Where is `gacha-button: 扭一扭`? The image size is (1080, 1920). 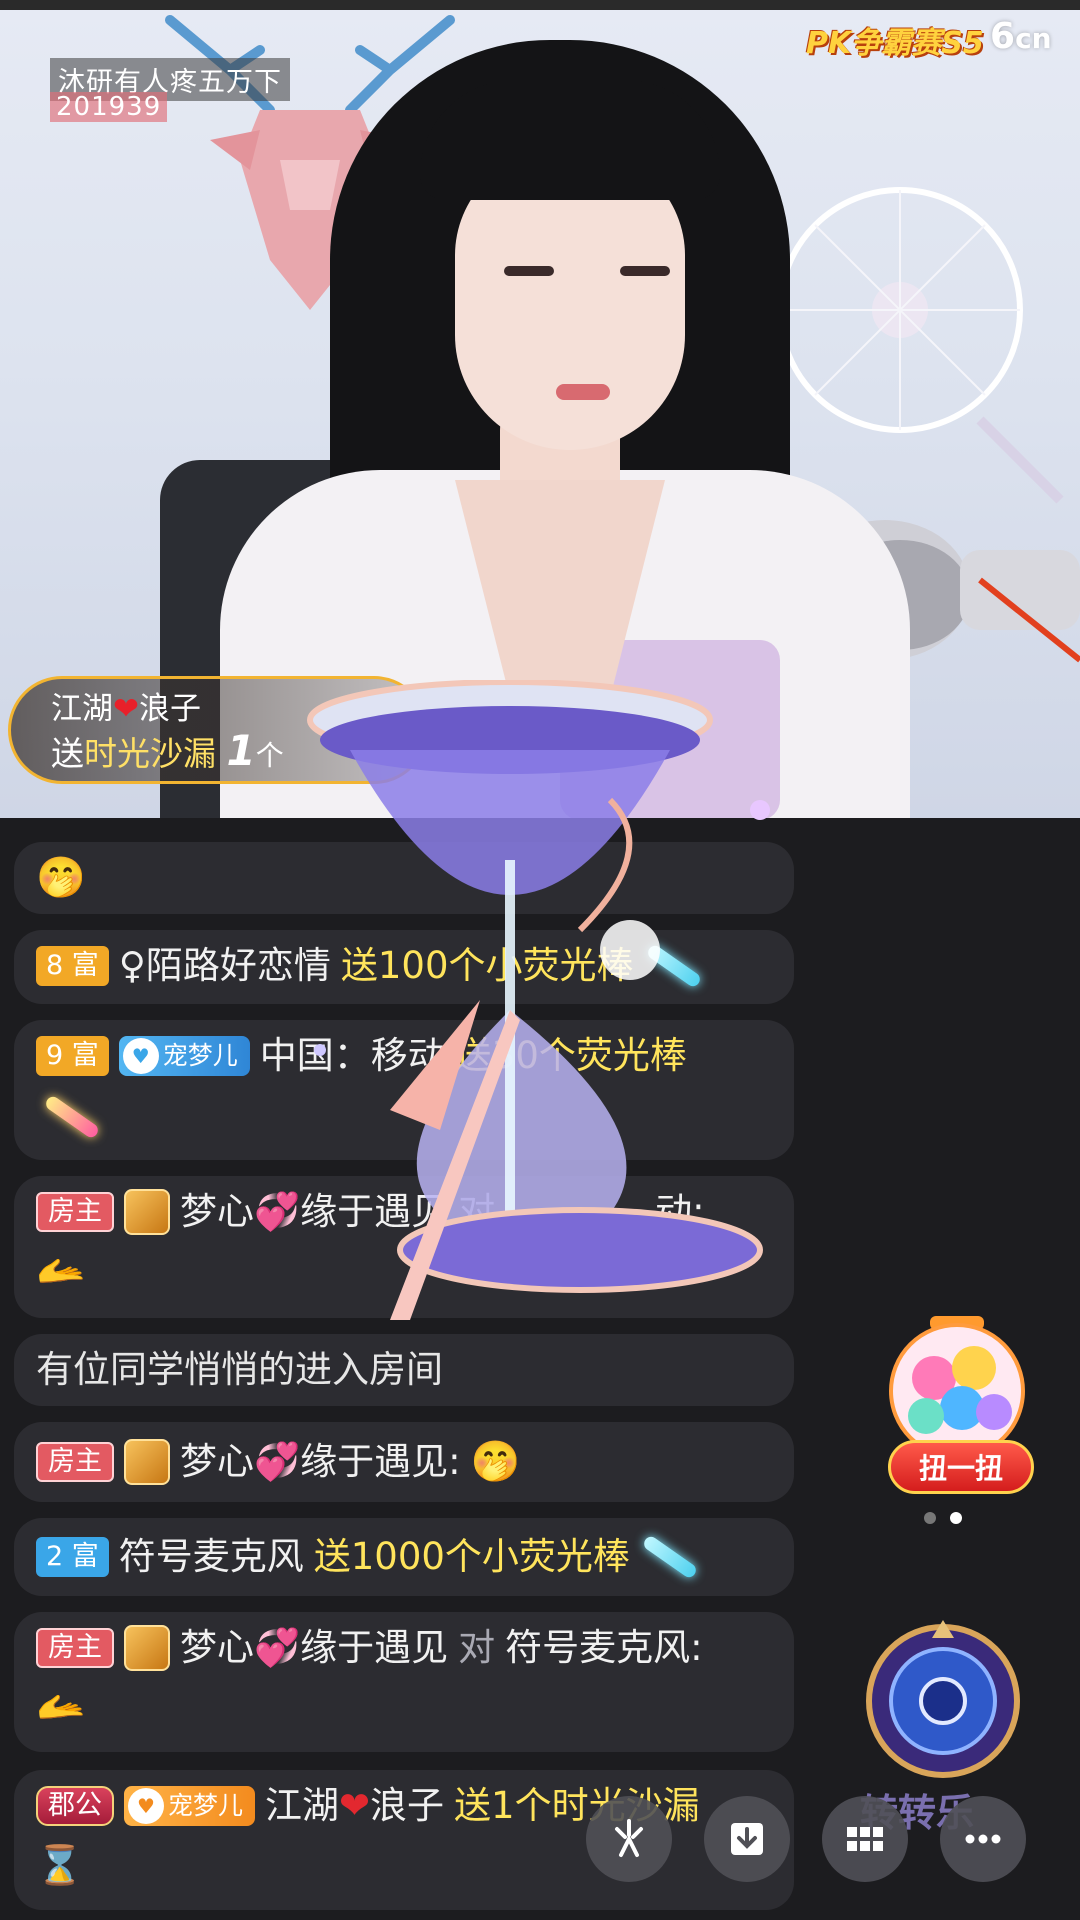 gacha-button: 扭一扭 is located at coordinates (961, 1467).